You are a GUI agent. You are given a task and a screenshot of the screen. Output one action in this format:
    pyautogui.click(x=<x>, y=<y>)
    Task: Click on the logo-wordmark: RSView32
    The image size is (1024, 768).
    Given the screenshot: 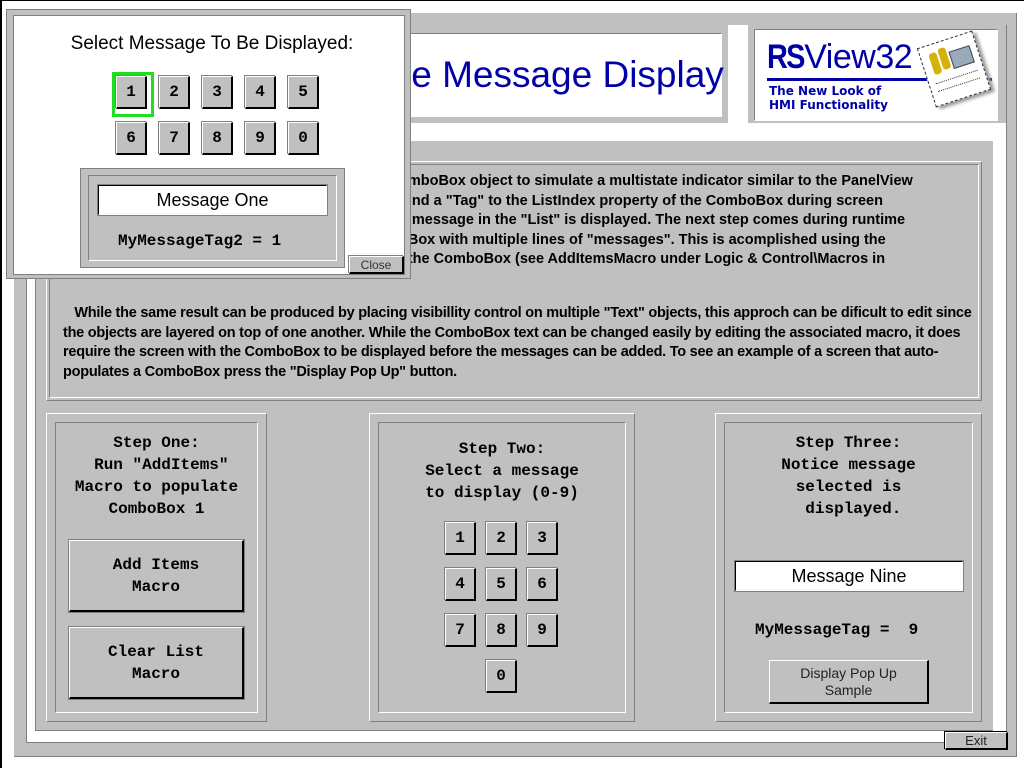 What is the action you would take?
    pyautogui.click(x=840, y=57)
    